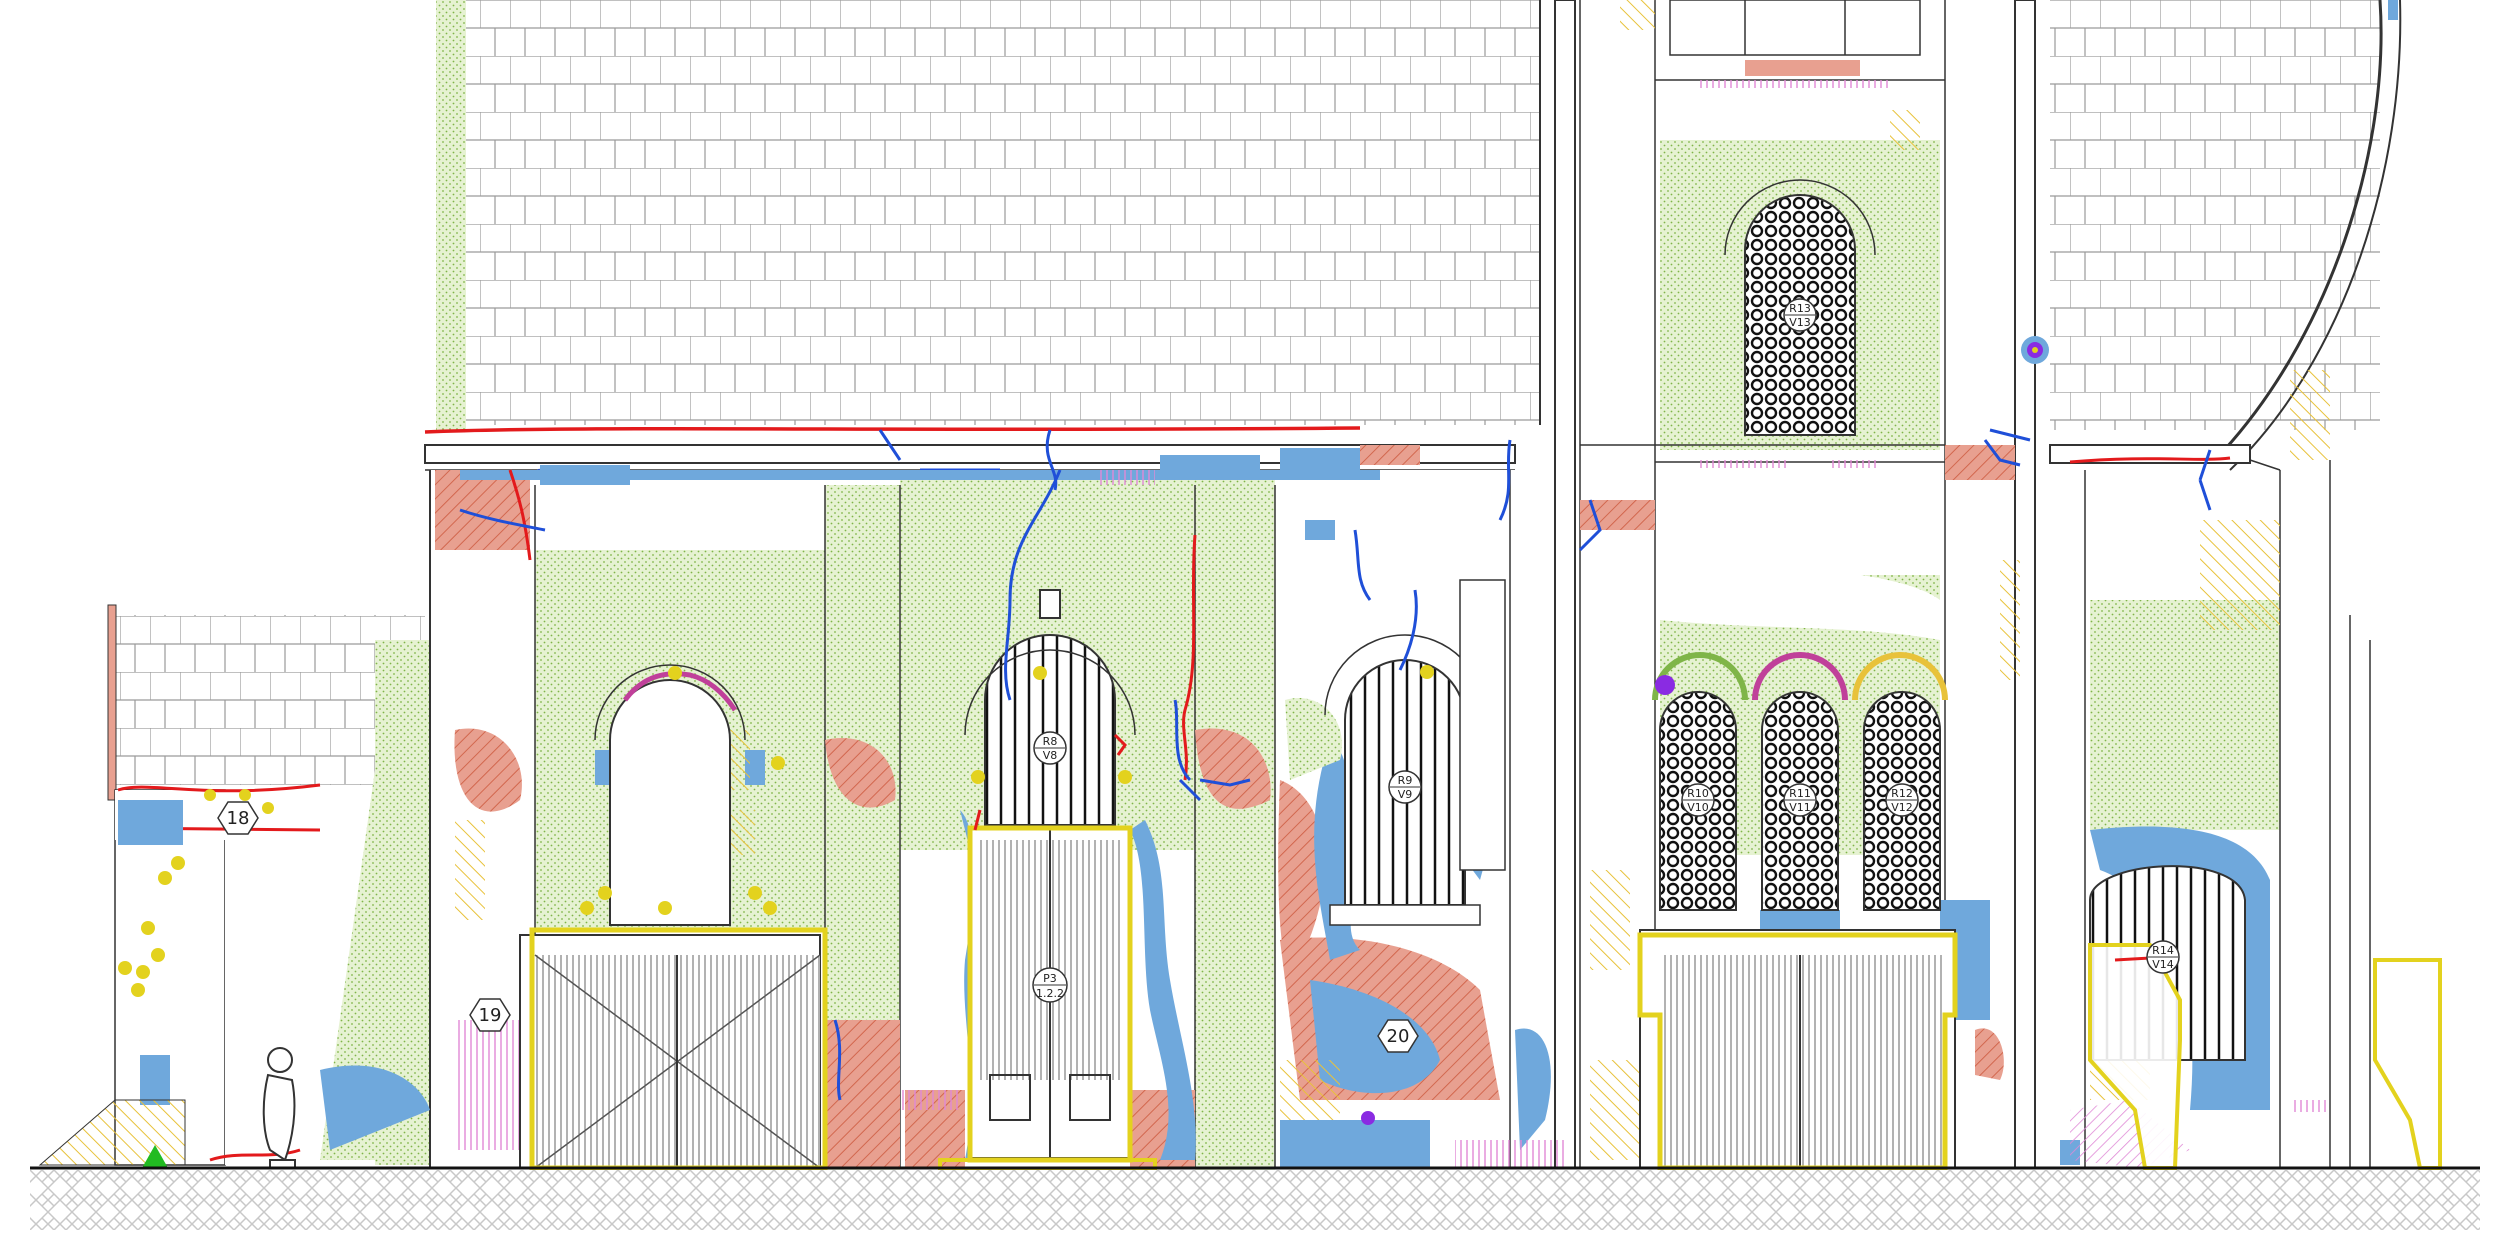  Describe the element at coordinates (490, 1015) in the screenshot. I see `label-19-text: 19` at that location.